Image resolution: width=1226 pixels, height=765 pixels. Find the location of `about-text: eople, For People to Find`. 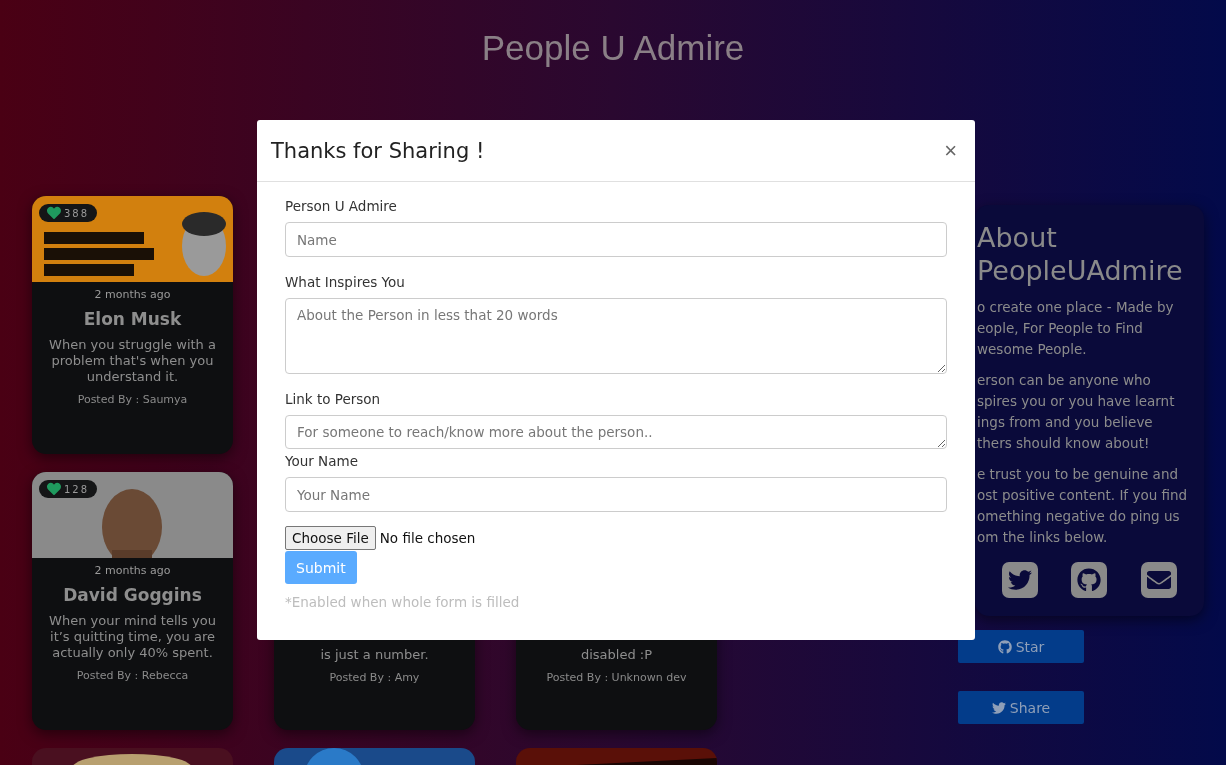

about-text: eople, For People to Find is located at coordinates (1060, 328).